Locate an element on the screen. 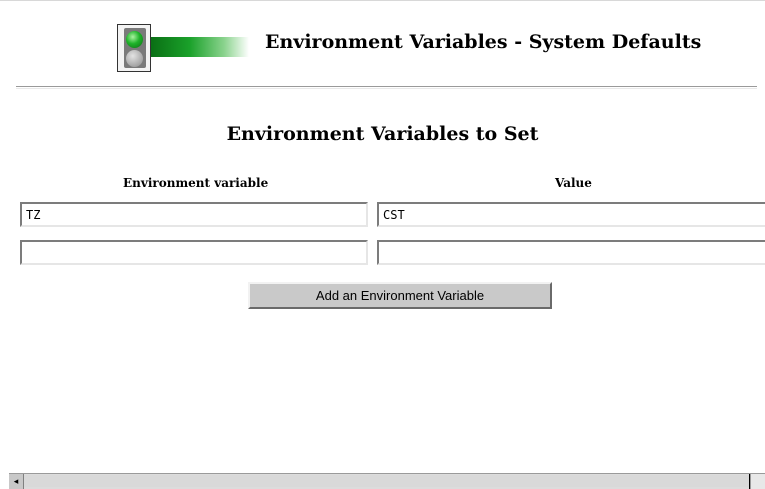  scroll-right-arrow-icon is located at coordinates (757, 481).